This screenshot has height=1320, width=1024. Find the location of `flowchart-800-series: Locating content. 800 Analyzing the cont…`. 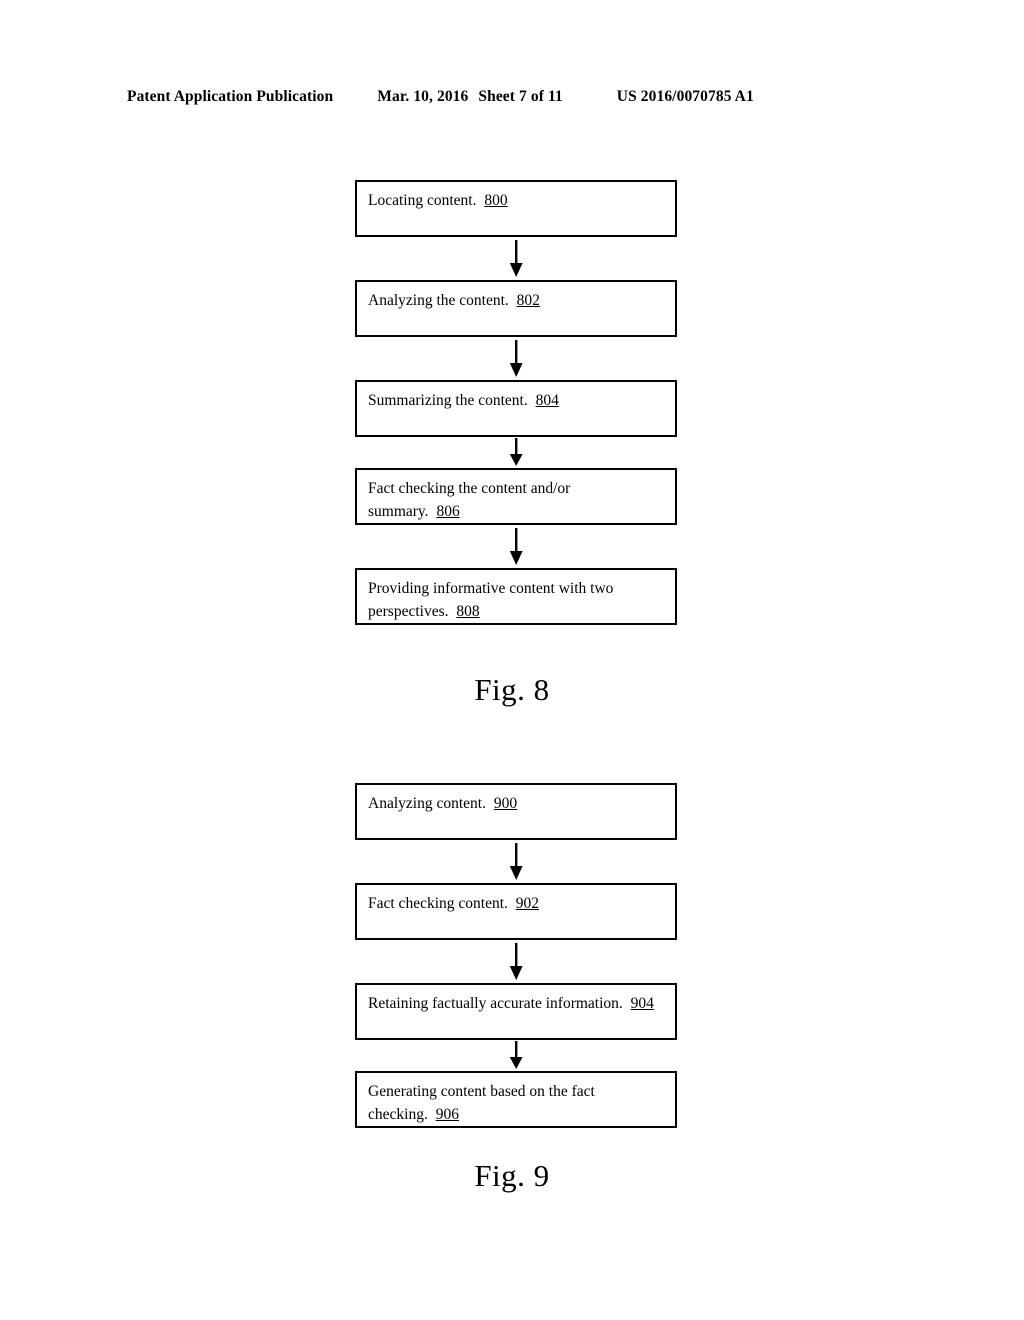

flowchart-800-series: Locating content. 800 Analyzing the cont… is located at coordinates (516, 402).